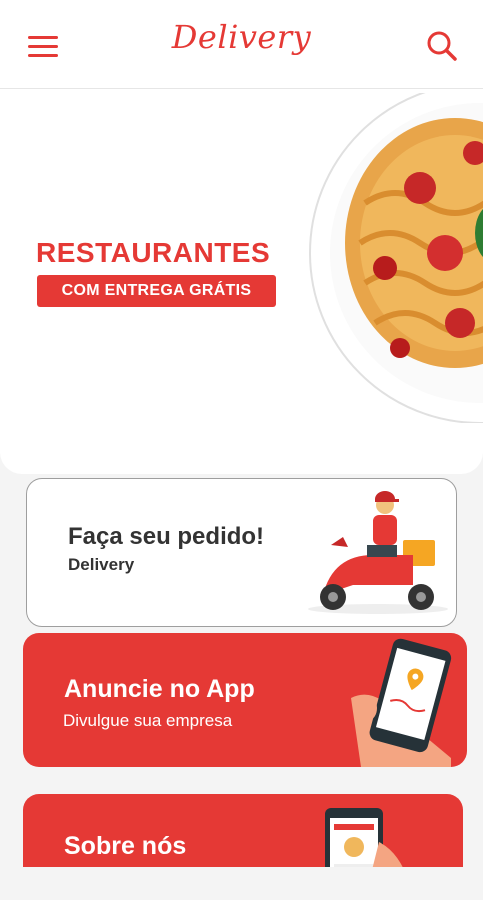 The height and width of the screenshot is (900, 483). I want to click on app-header: Delivery, so click(241, 44).